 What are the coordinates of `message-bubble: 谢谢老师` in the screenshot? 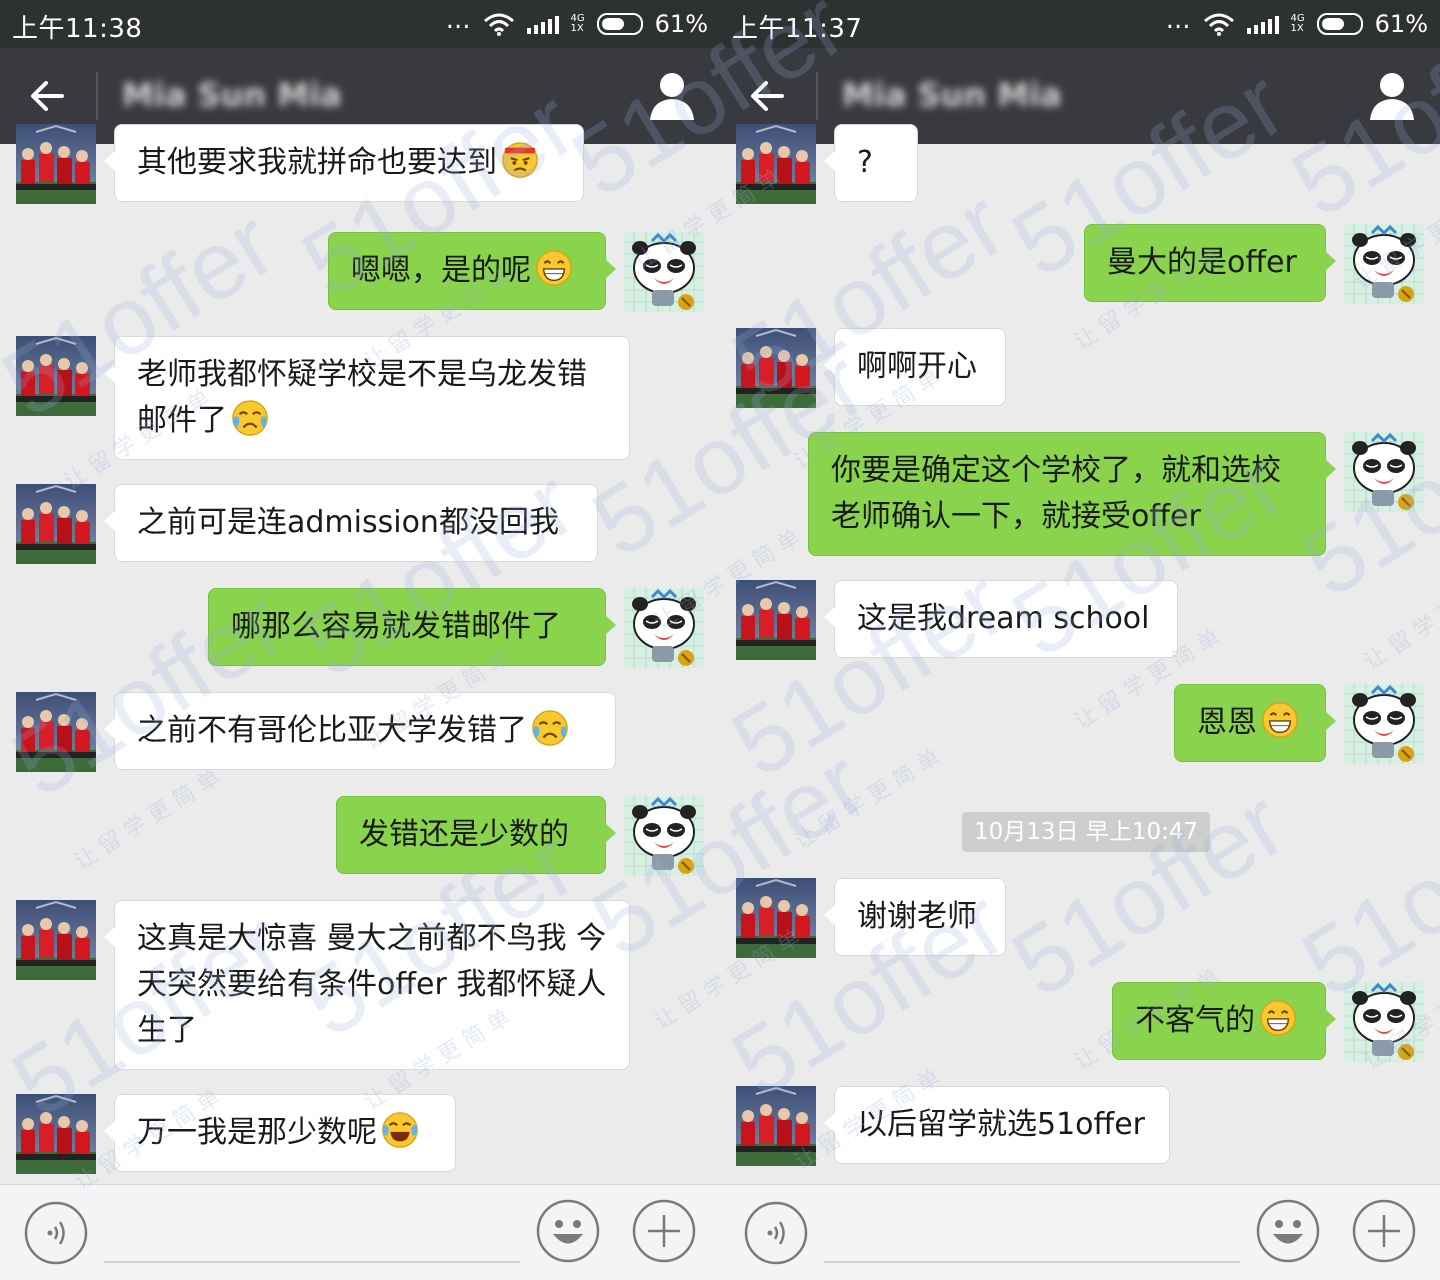 It's located at (915, 917).